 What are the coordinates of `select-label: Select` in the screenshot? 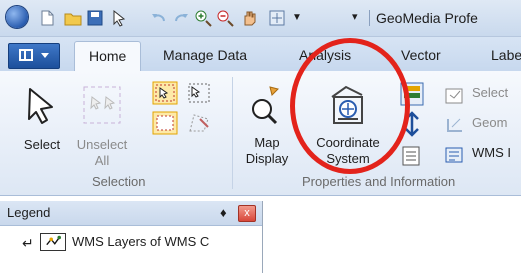 It's located at (42, 144).